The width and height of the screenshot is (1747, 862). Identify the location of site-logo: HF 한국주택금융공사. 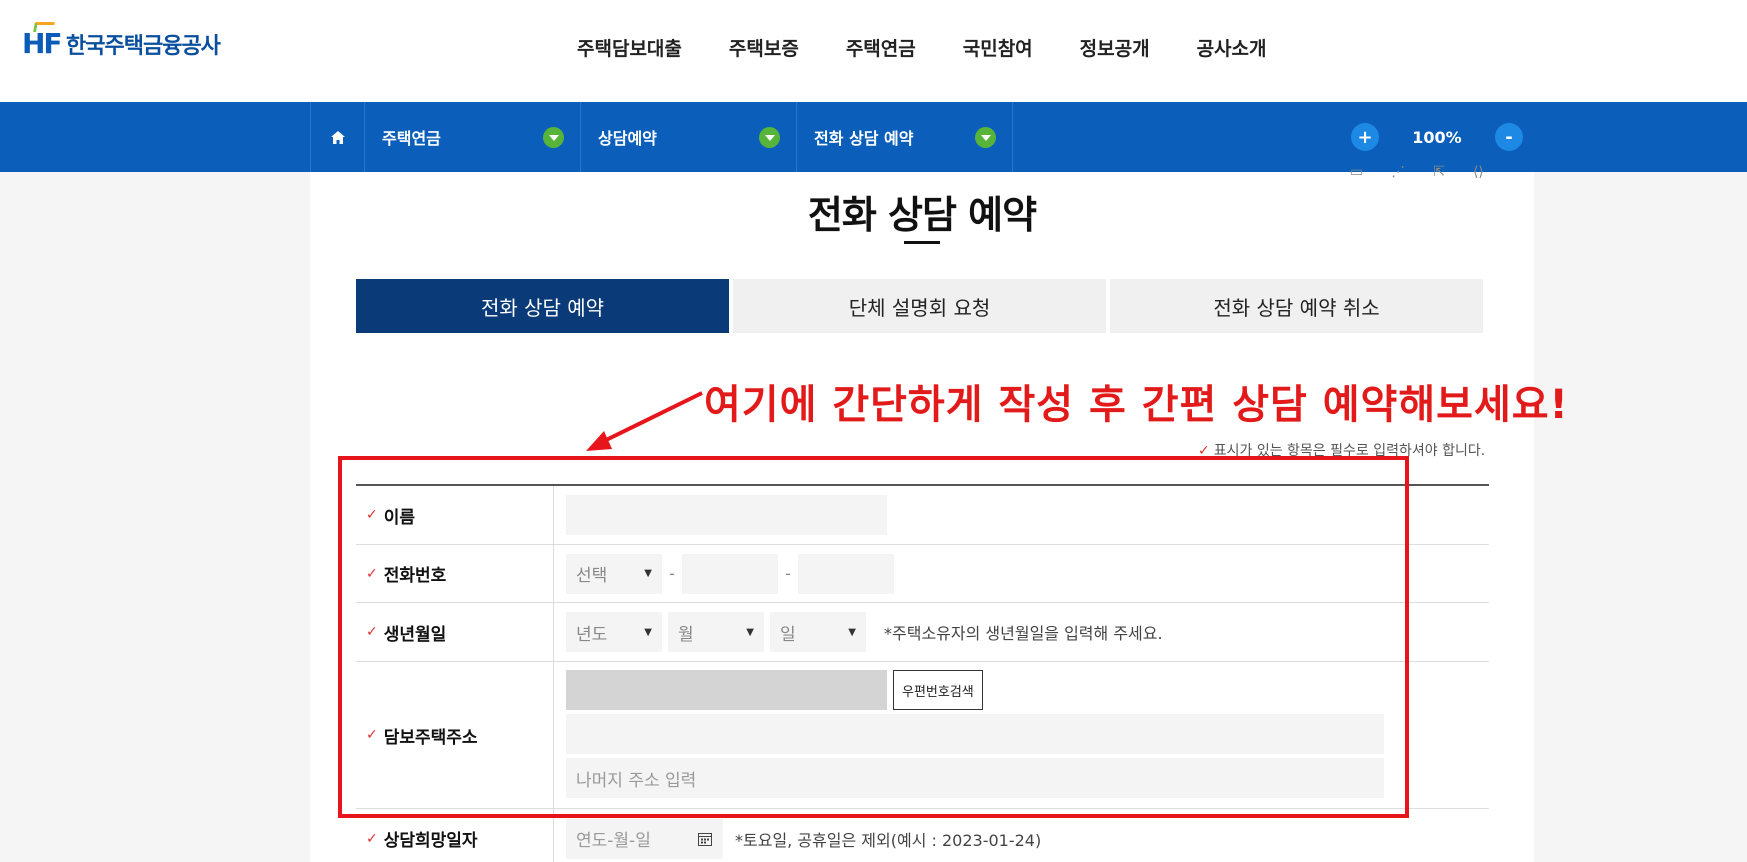
(121, 41).